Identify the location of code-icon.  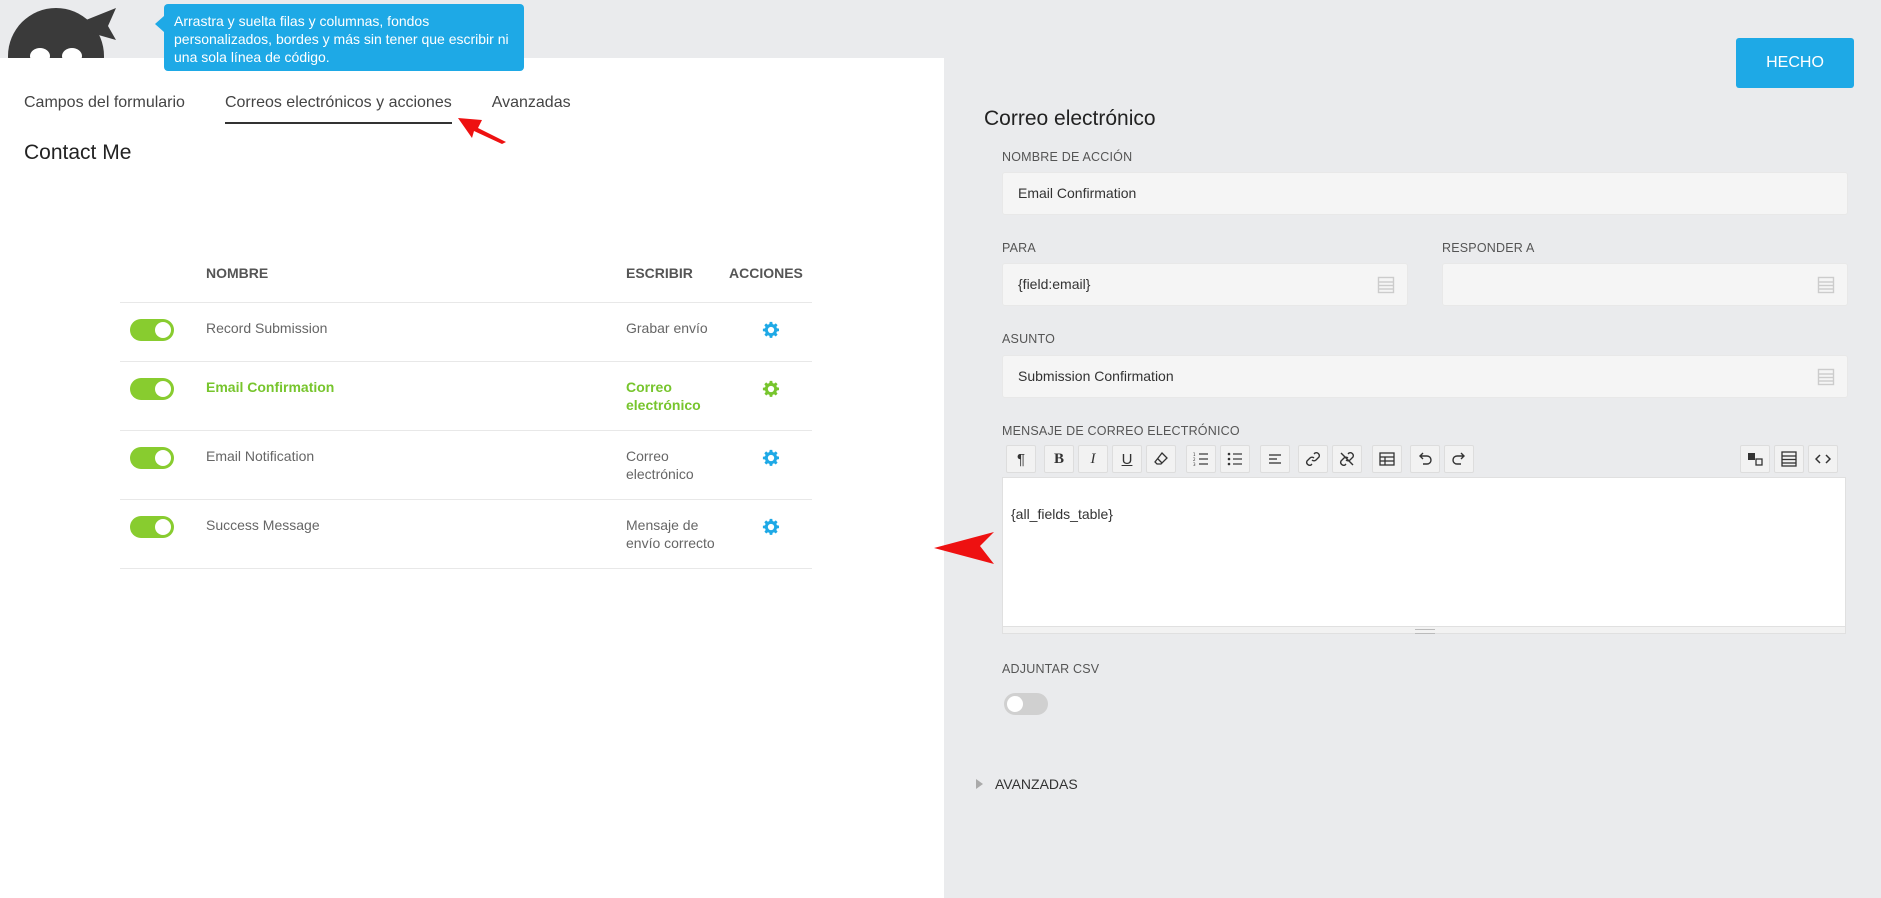
(1823, 459).